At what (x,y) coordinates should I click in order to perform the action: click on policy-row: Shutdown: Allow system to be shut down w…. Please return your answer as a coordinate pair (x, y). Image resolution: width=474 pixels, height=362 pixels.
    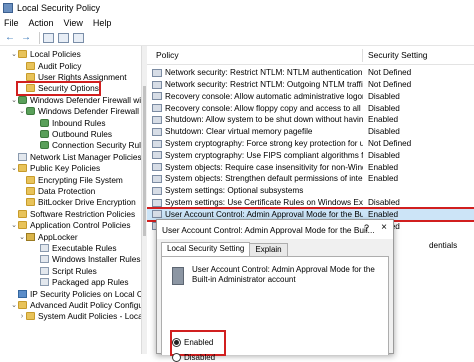
    Looking at the image, I should click on (310, 120).